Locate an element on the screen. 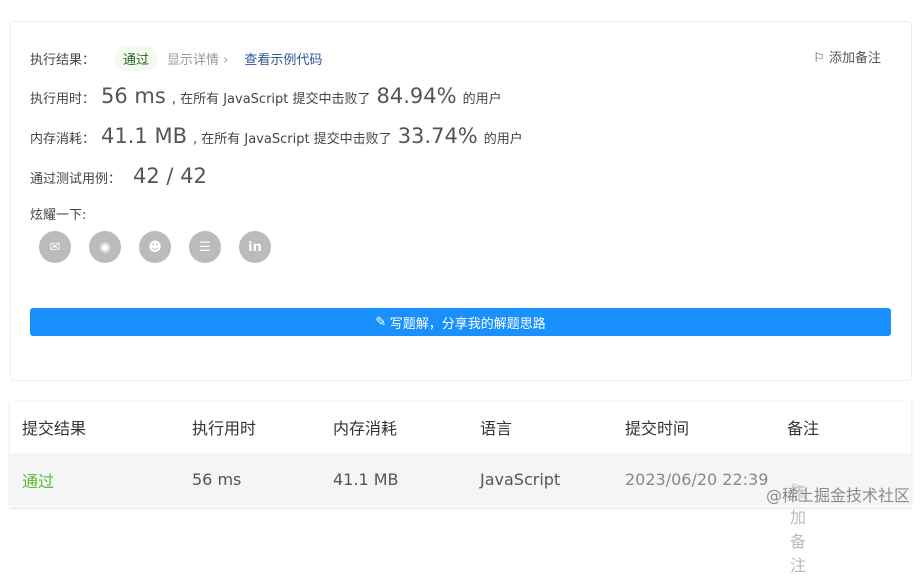 This screenshot has height=576, width=924. show-details-link: 显示详情 › is located at coordinates (197, 58).